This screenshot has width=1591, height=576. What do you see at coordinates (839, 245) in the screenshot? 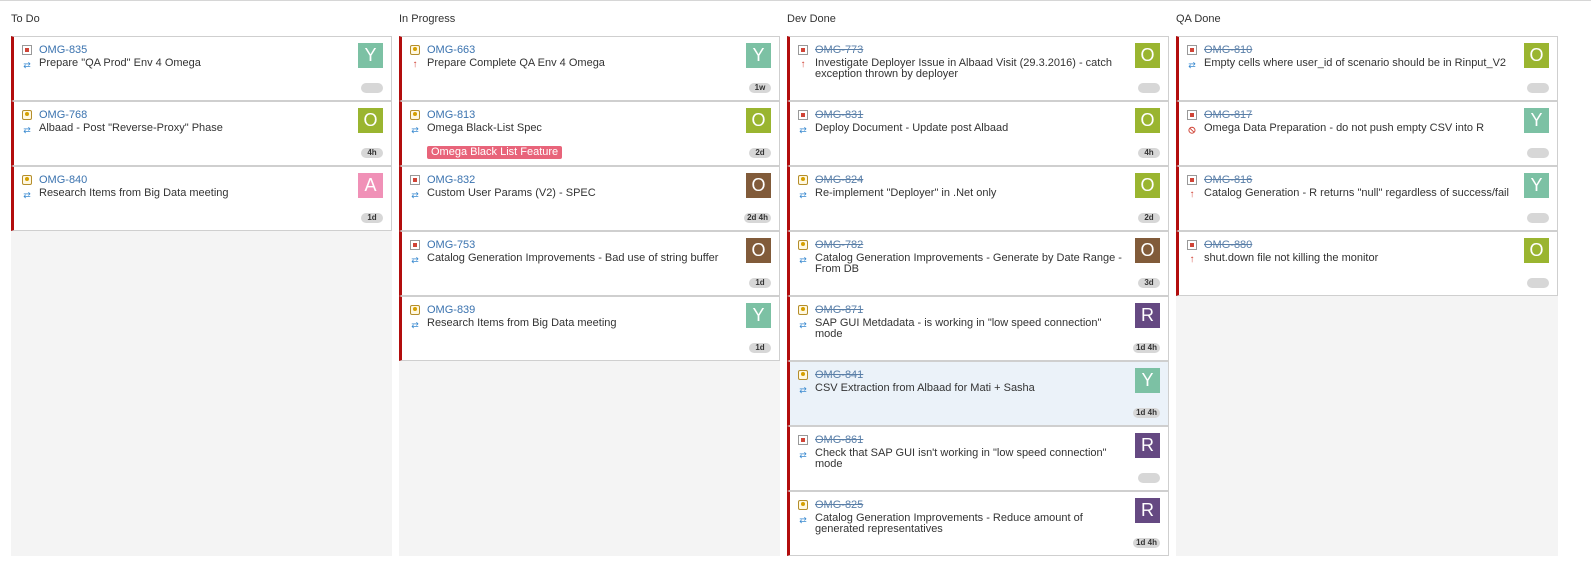
I see `issue-key-link: OMG-782` at bounding box center [839, 245].